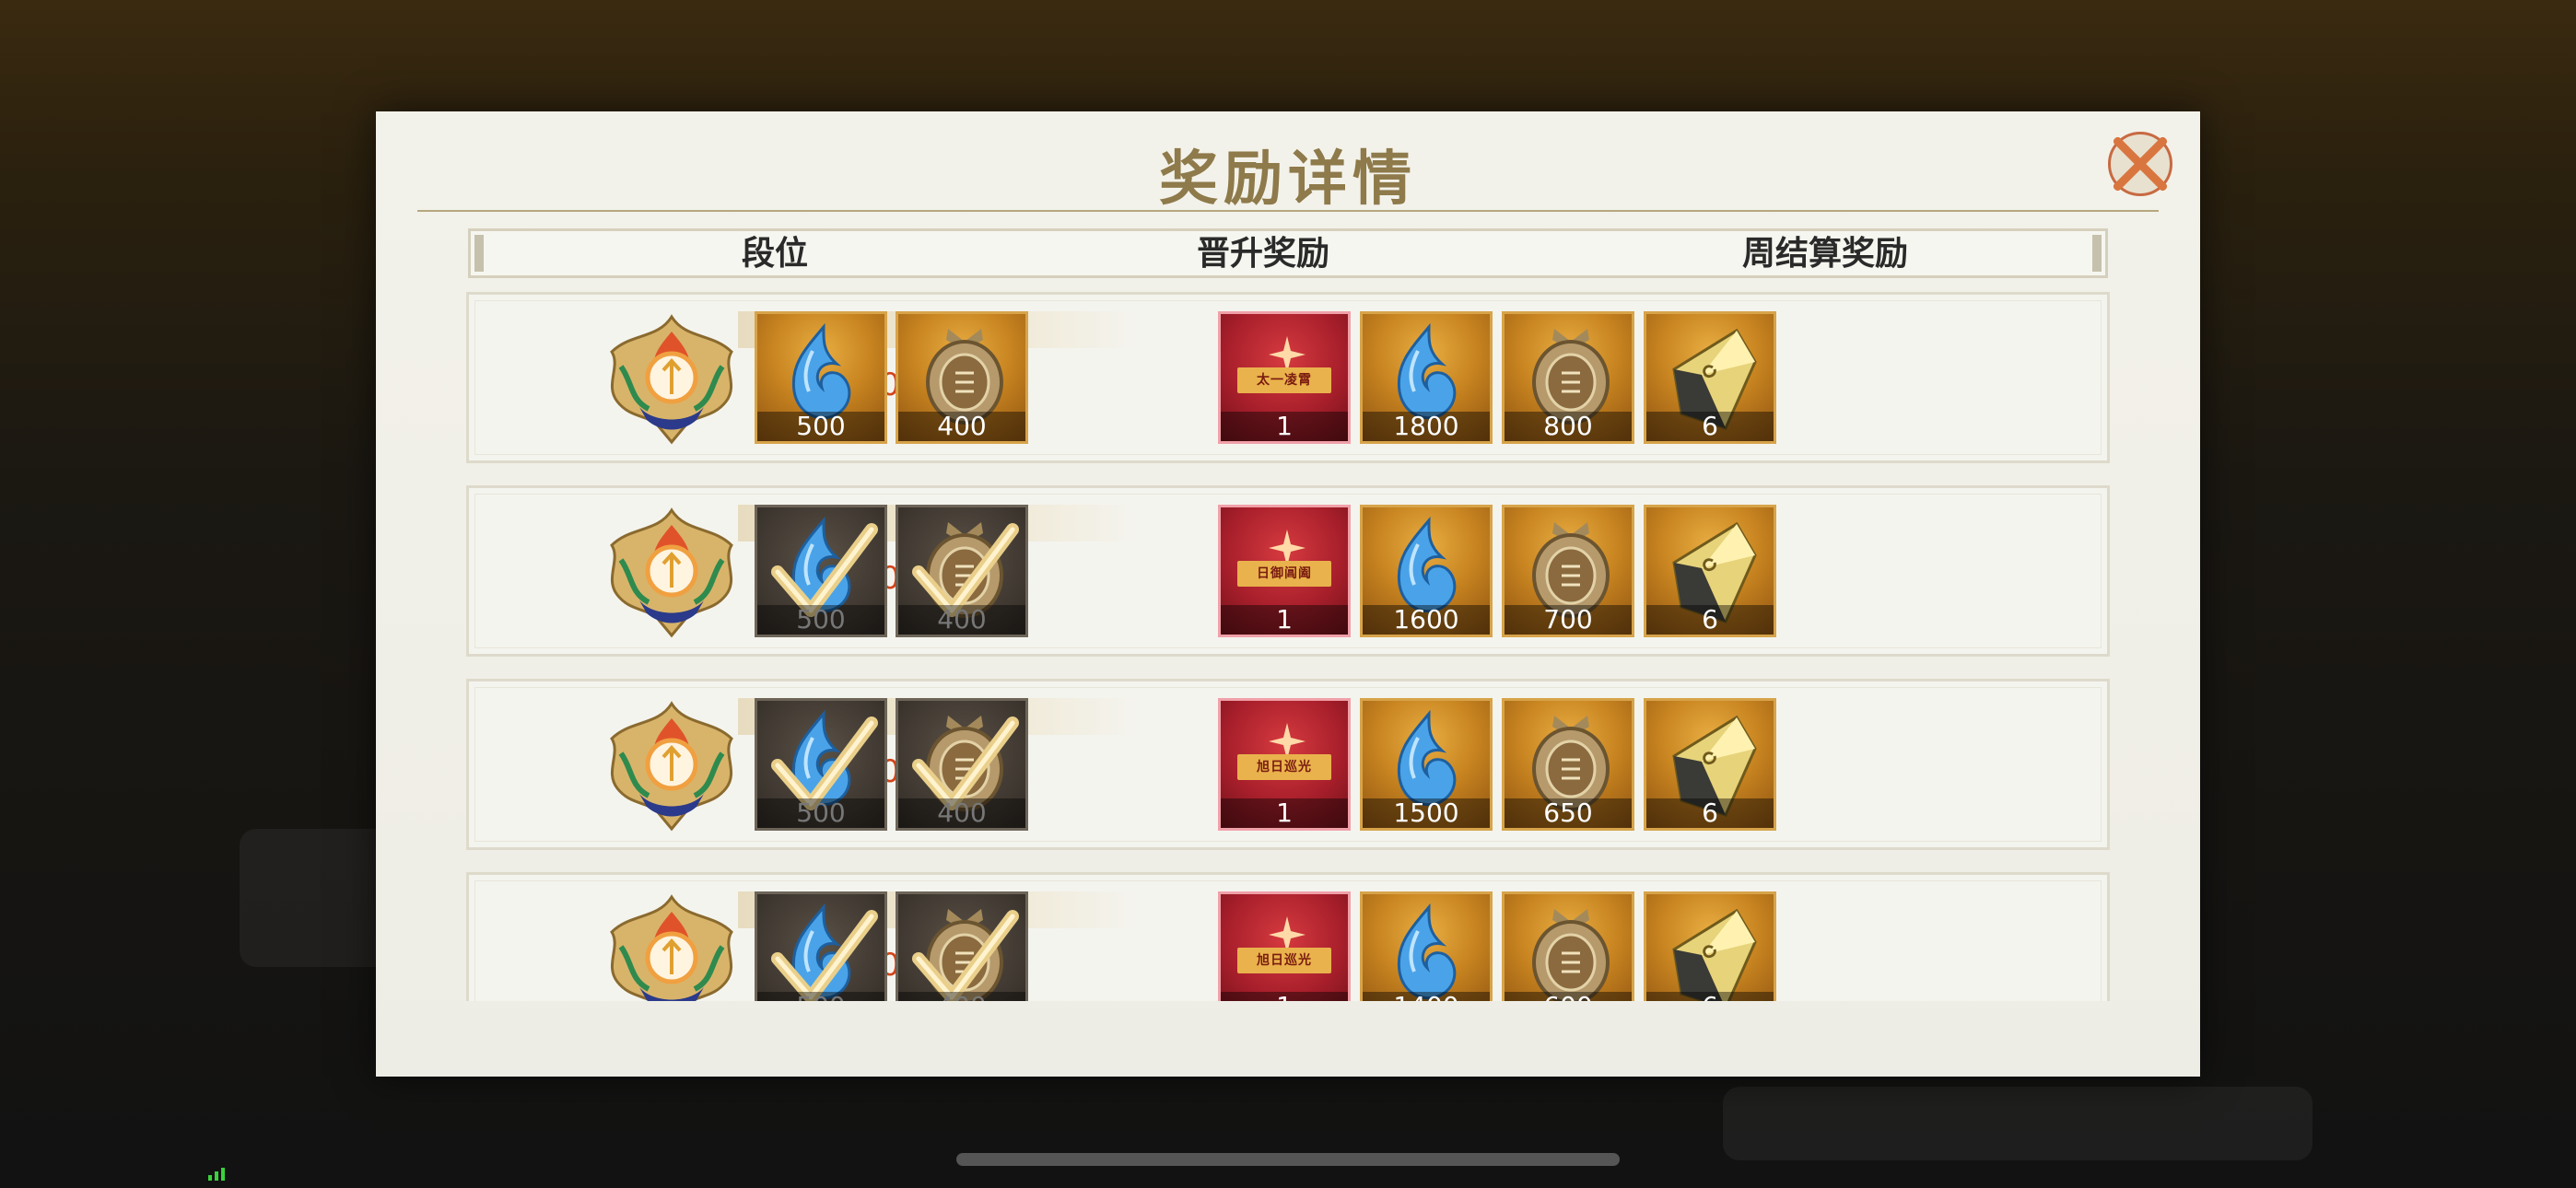 Image resolution: width=2576 pixels, height=1188 pixels. I want to click on title-card-banner: 太一凌霄, so click(1284, 380).